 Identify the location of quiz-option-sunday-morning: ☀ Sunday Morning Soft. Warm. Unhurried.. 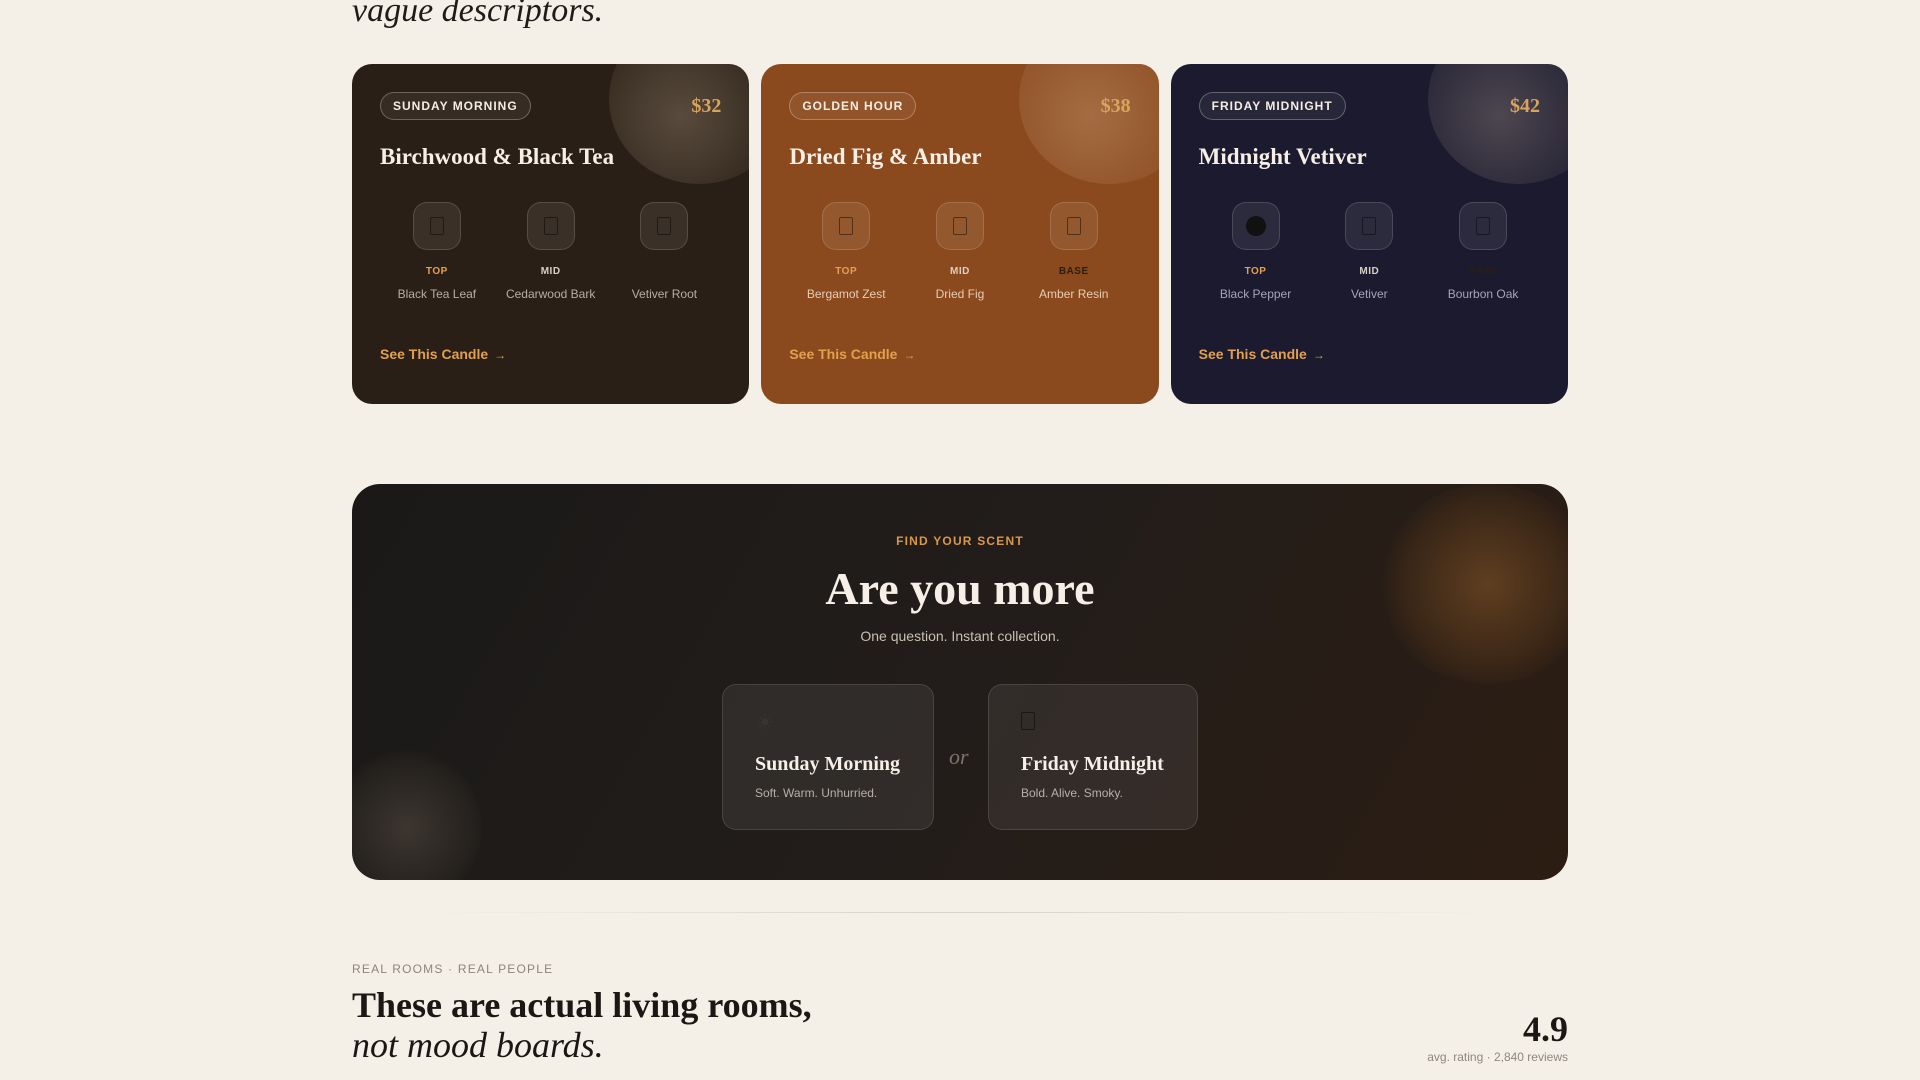
(828, 757).